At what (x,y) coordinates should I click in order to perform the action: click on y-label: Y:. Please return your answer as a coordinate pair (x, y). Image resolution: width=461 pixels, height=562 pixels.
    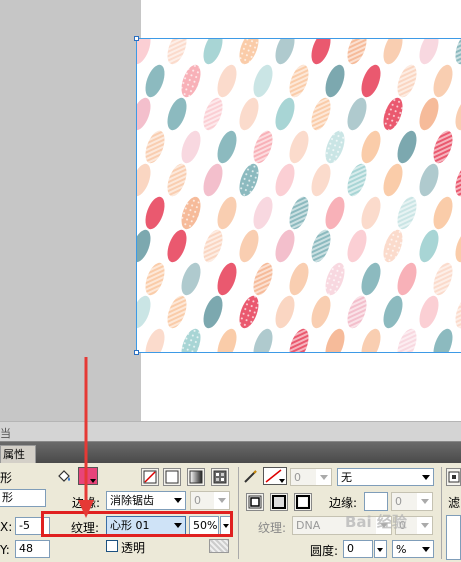
    Looking at the image, I should click on (5, 550).